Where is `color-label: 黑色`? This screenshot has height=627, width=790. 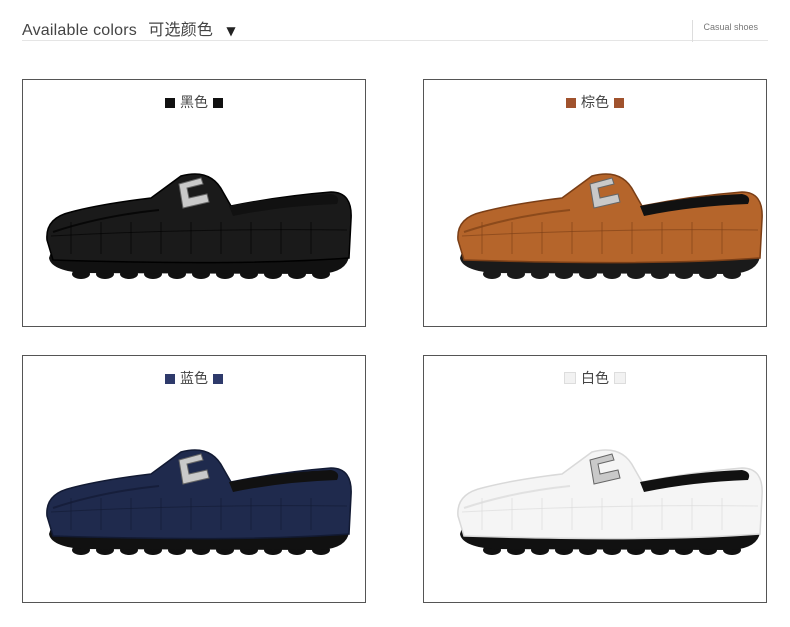
color-label: 黑色 is located at coordinates (194, 102).